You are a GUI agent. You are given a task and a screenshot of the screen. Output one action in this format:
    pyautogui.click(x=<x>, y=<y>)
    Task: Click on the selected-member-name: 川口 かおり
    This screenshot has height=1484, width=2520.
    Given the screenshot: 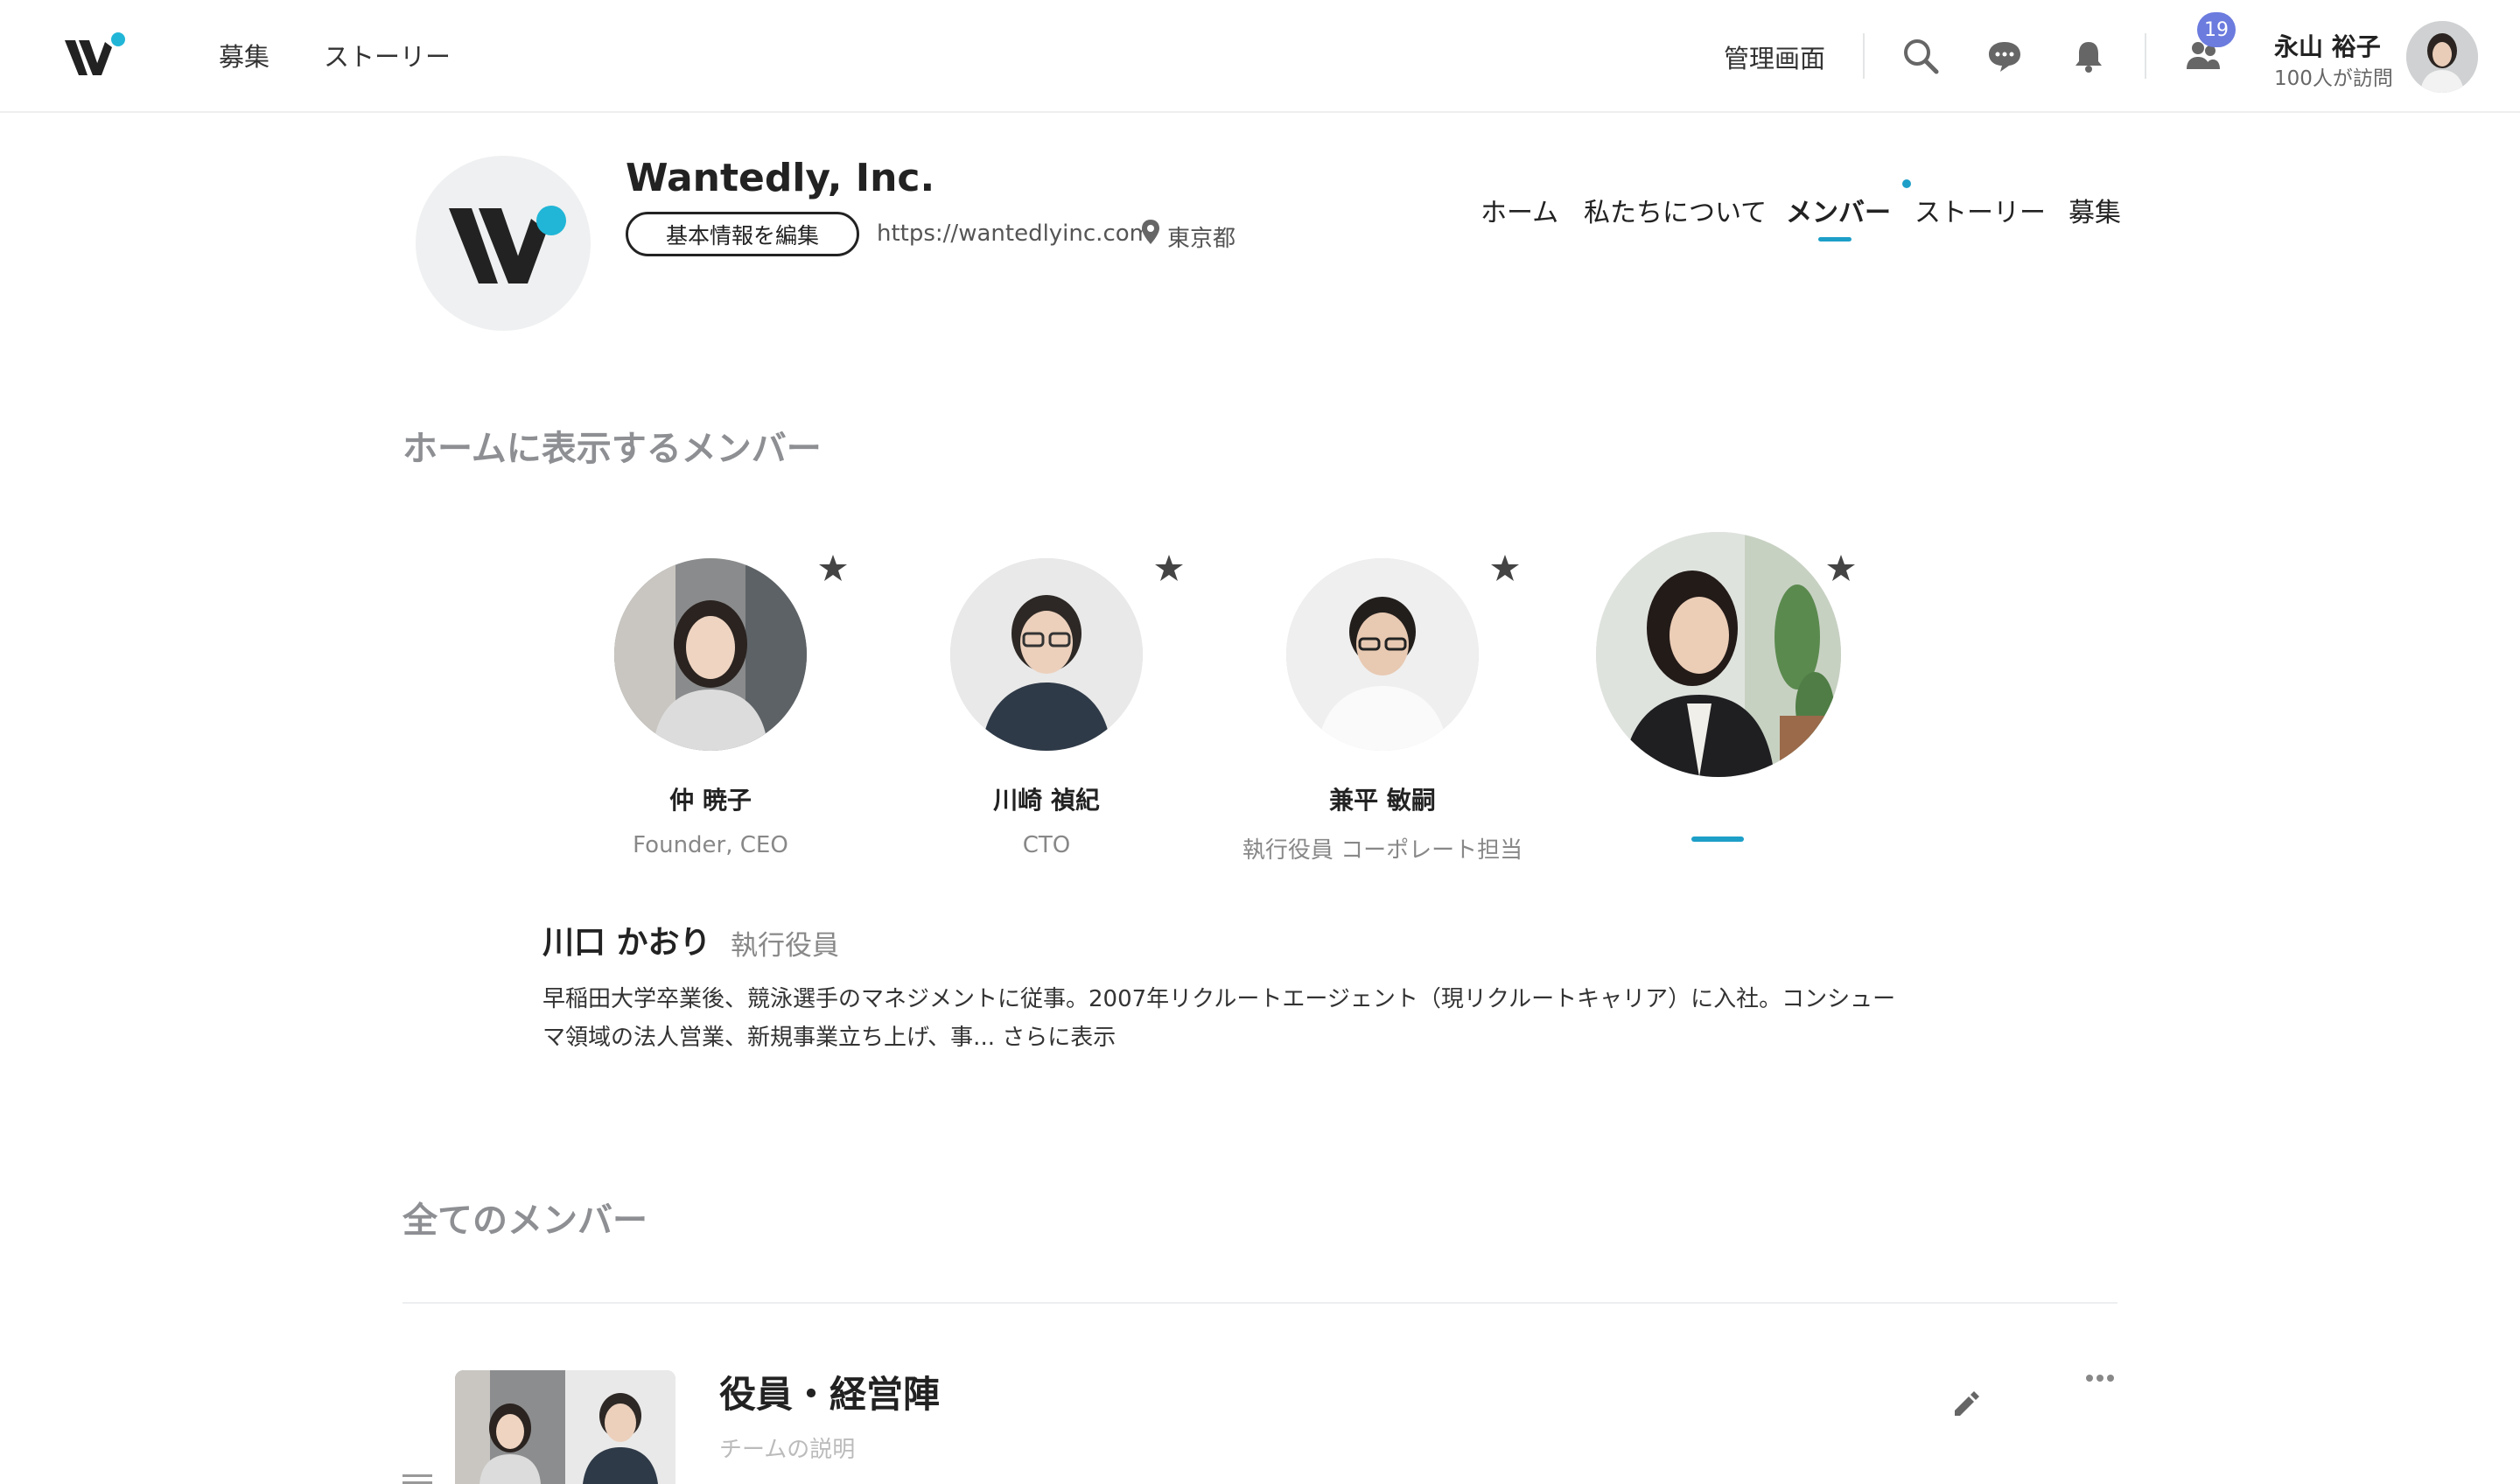 What is the action you would take?
    pyautogui.click(x=626, y=943)
    